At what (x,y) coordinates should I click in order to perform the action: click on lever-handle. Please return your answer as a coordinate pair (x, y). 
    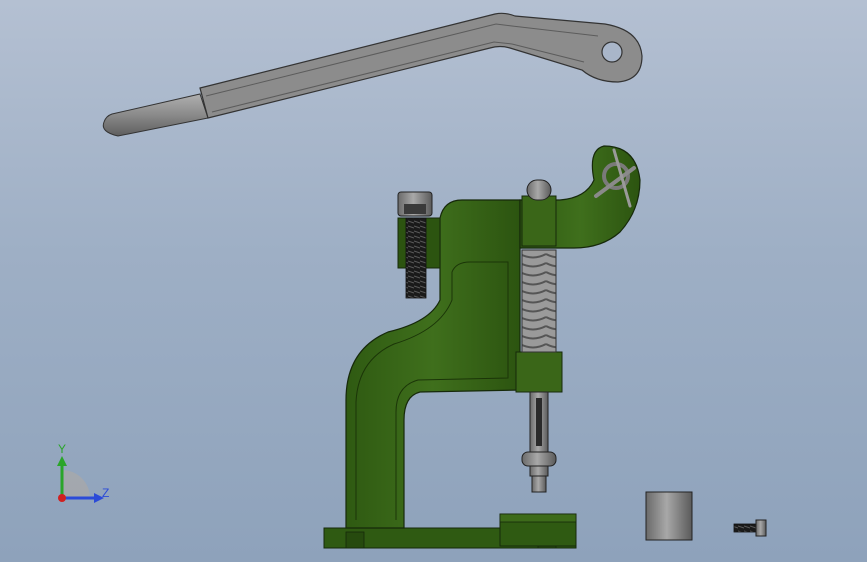
    Looking at the image, I should click on (372, 74).